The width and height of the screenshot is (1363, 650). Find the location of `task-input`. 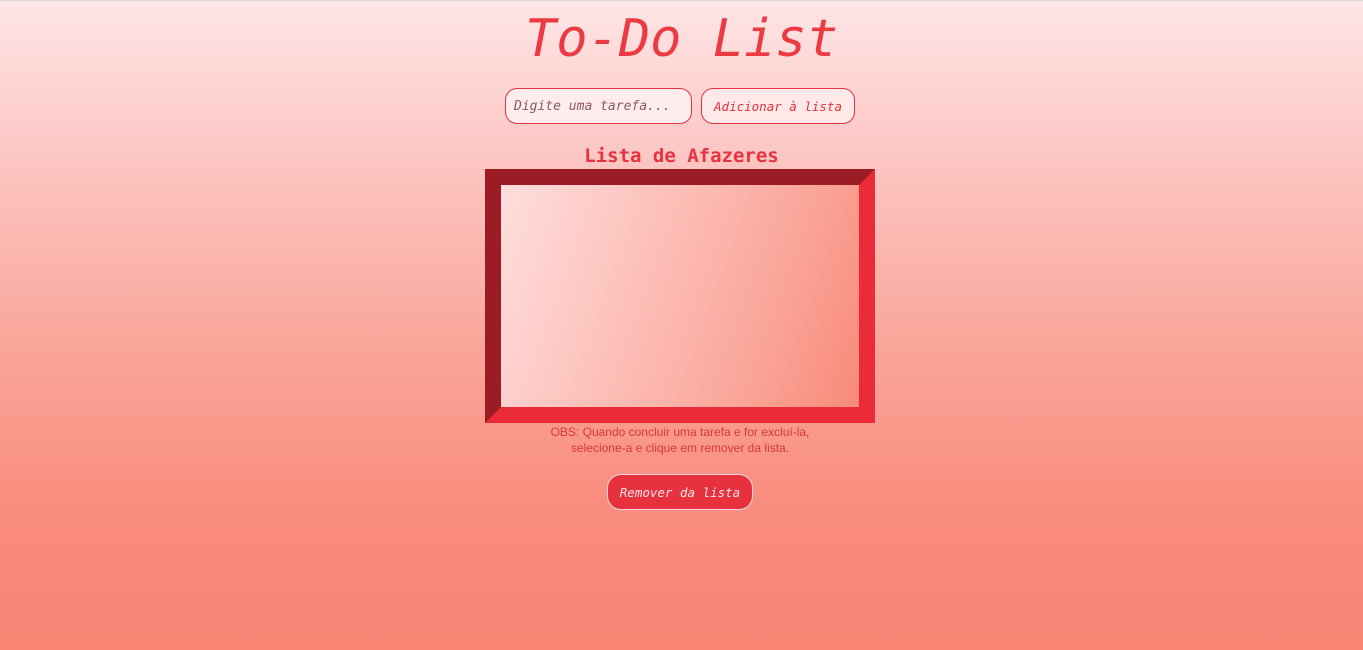

task-input is located at coordinates (598, 106).